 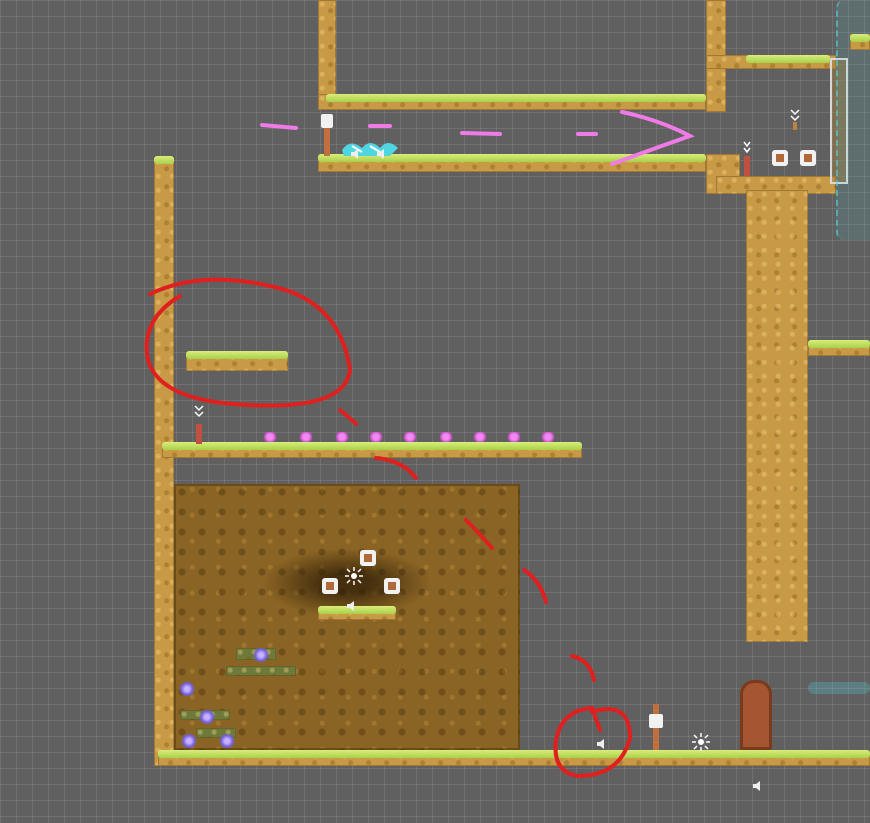 What do you see at coordinates (164, 462) in the screenshot?
I see `left-tall-wall` at bounding box center [164, 462].